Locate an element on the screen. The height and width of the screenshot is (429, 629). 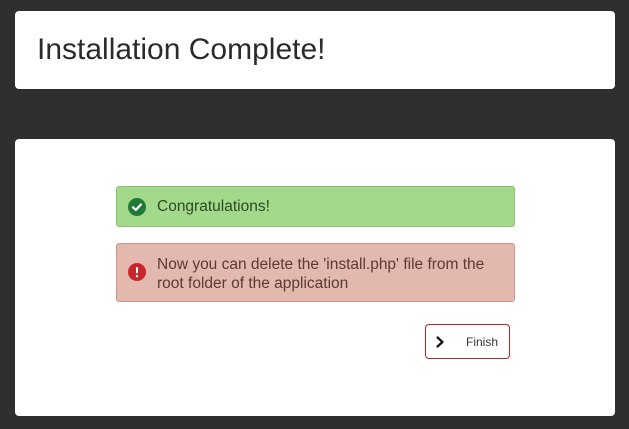
finish-button: Finish is located at coordinates (467, 341).